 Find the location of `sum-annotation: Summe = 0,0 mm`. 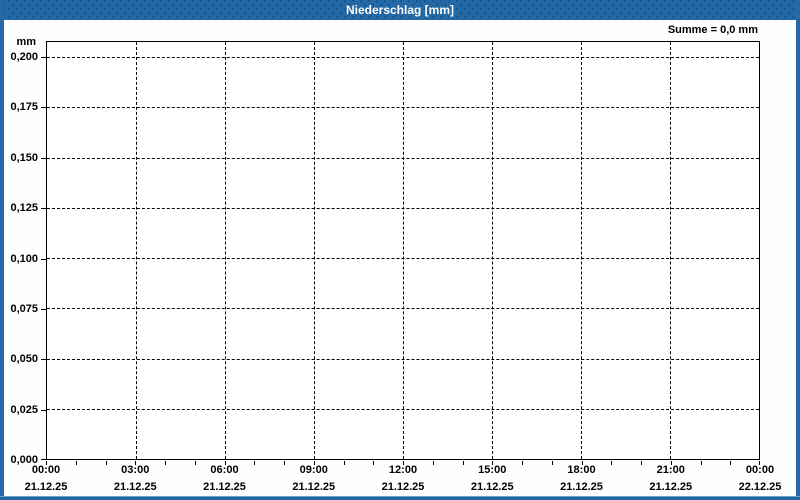

sum-annotation: Summe = 0,0 mm is located at coordinates (712, 30).